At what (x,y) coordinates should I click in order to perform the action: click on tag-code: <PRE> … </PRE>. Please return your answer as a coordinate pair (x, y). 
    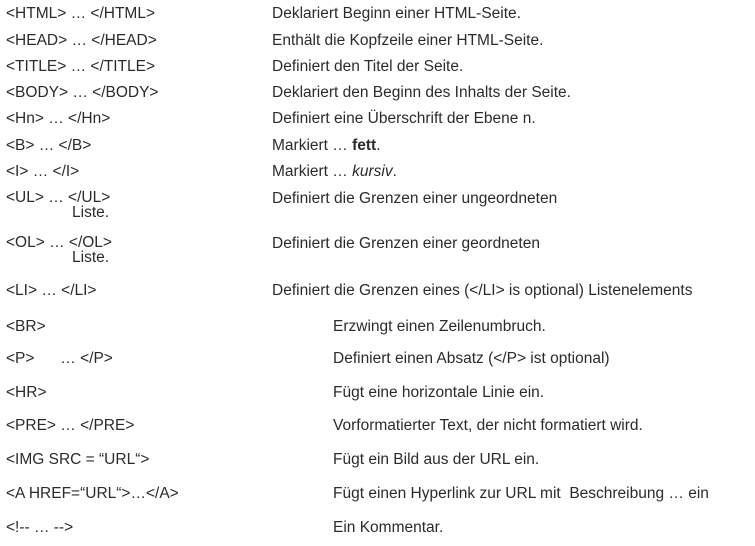
    Looking at the image, I should click on (70, 425).